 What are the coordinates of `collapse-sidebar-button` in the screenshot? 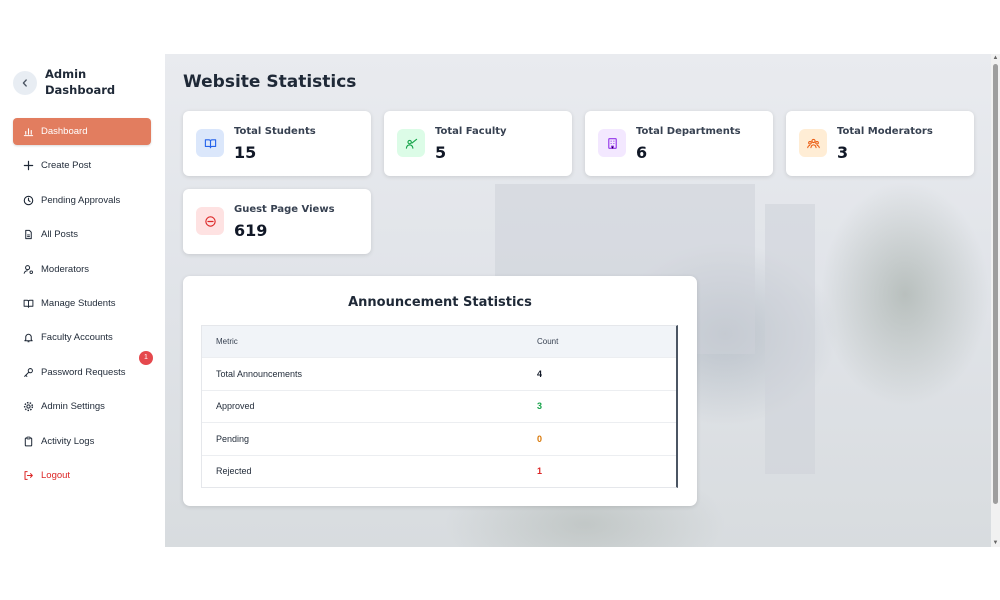 It's located at (25, 83).